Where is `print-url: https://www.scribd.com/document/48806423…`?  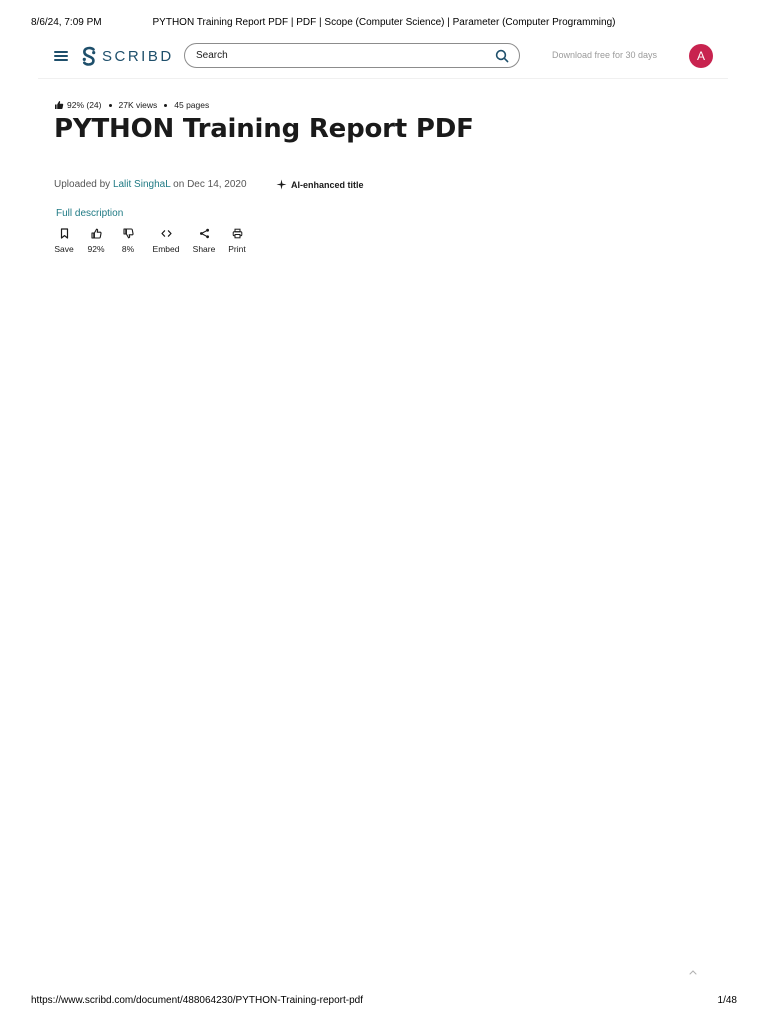
print-url: https://www.scribd.com/document/48806423… is located at coordinates (197, 1000).